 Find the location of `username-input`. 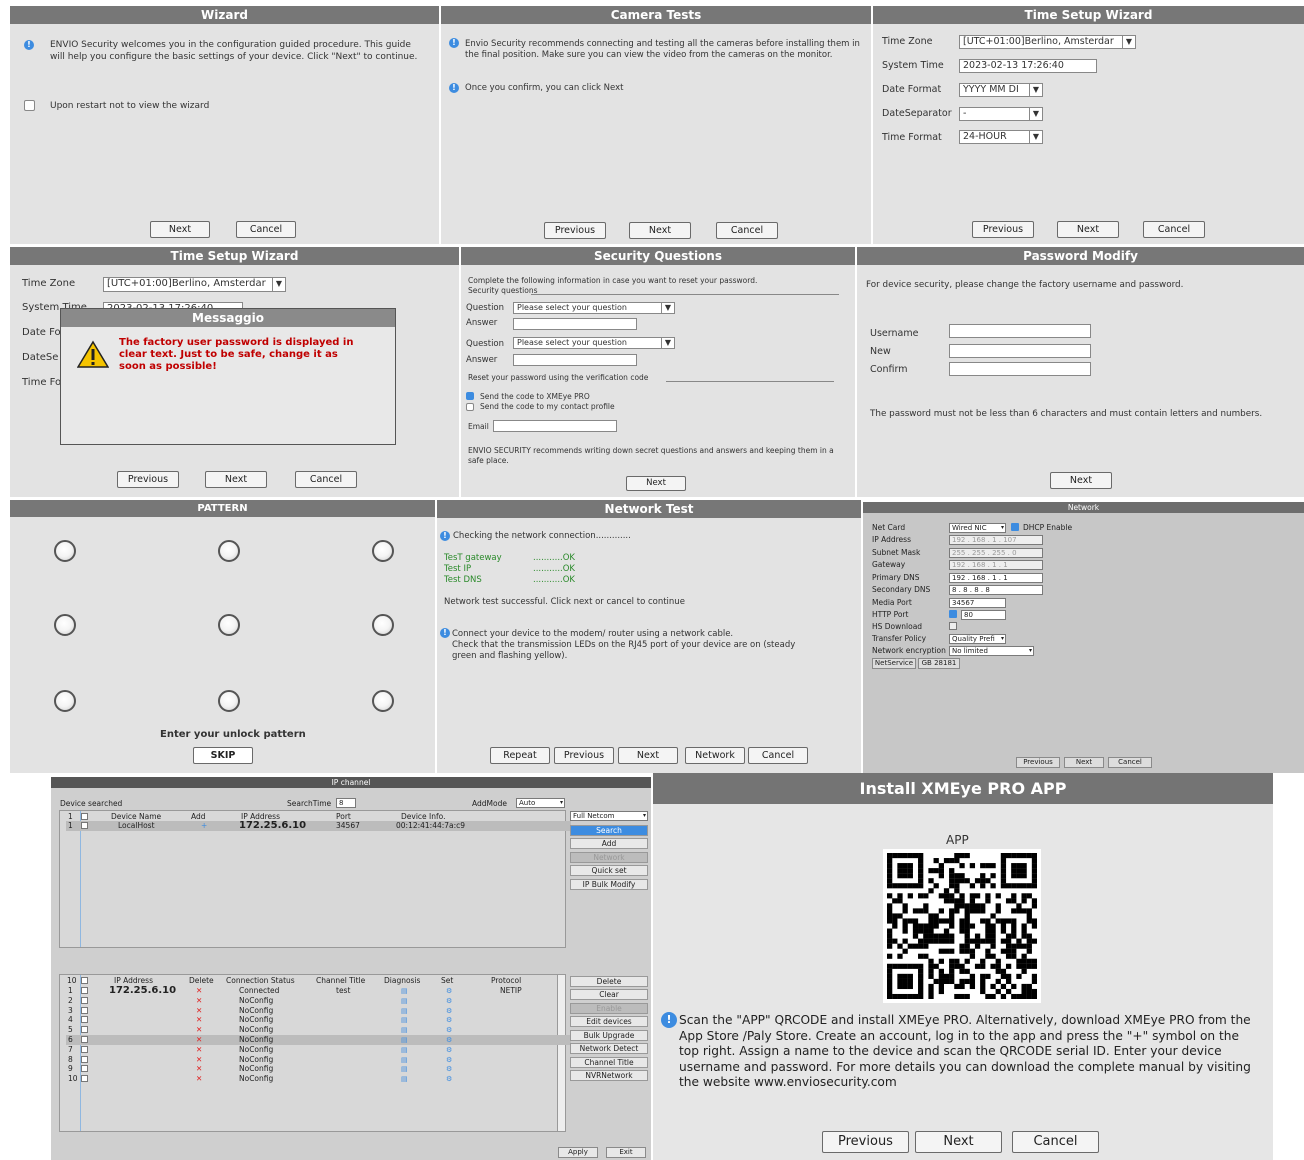

username-input is located at coordinates (1020, 331).